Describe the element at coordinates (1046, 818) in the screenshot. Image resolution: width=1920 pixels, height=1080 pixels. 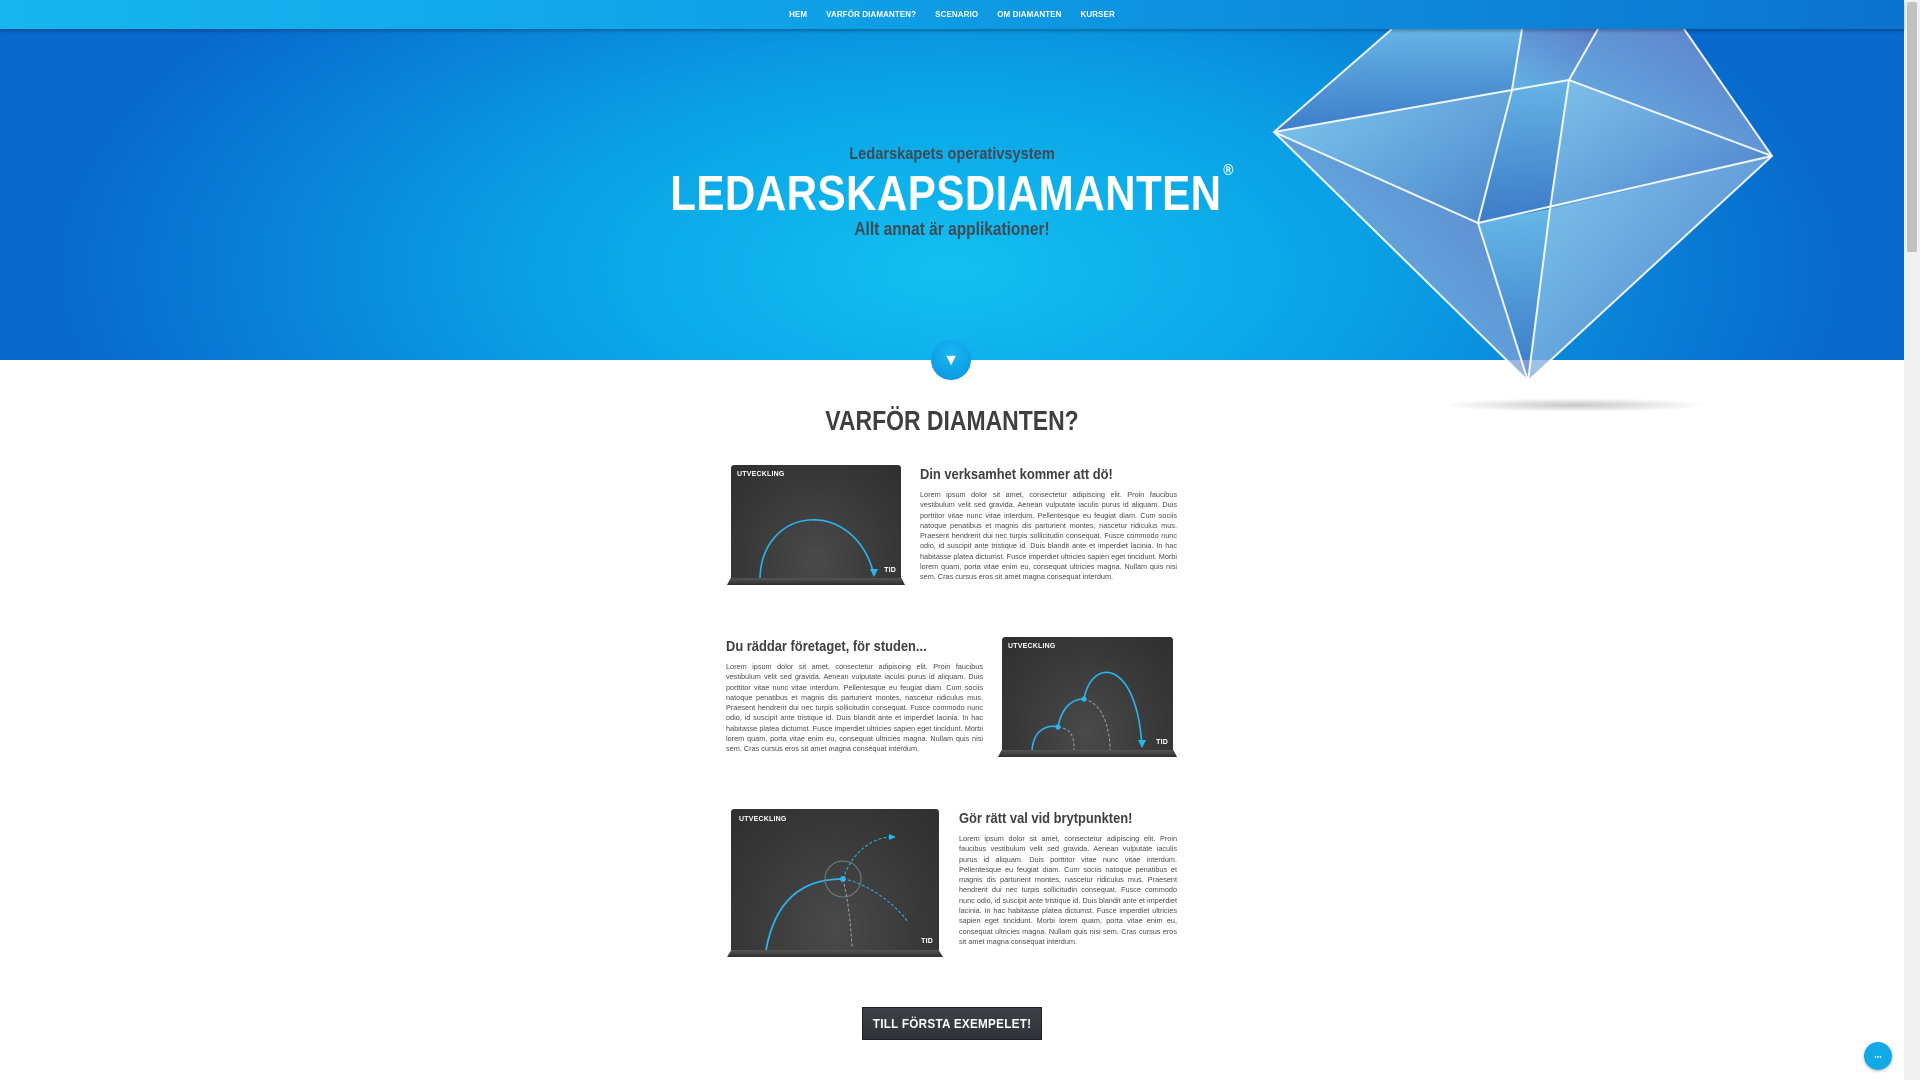
I see `feature-title: Gör rätt val vid brytpunkten!` at that location.